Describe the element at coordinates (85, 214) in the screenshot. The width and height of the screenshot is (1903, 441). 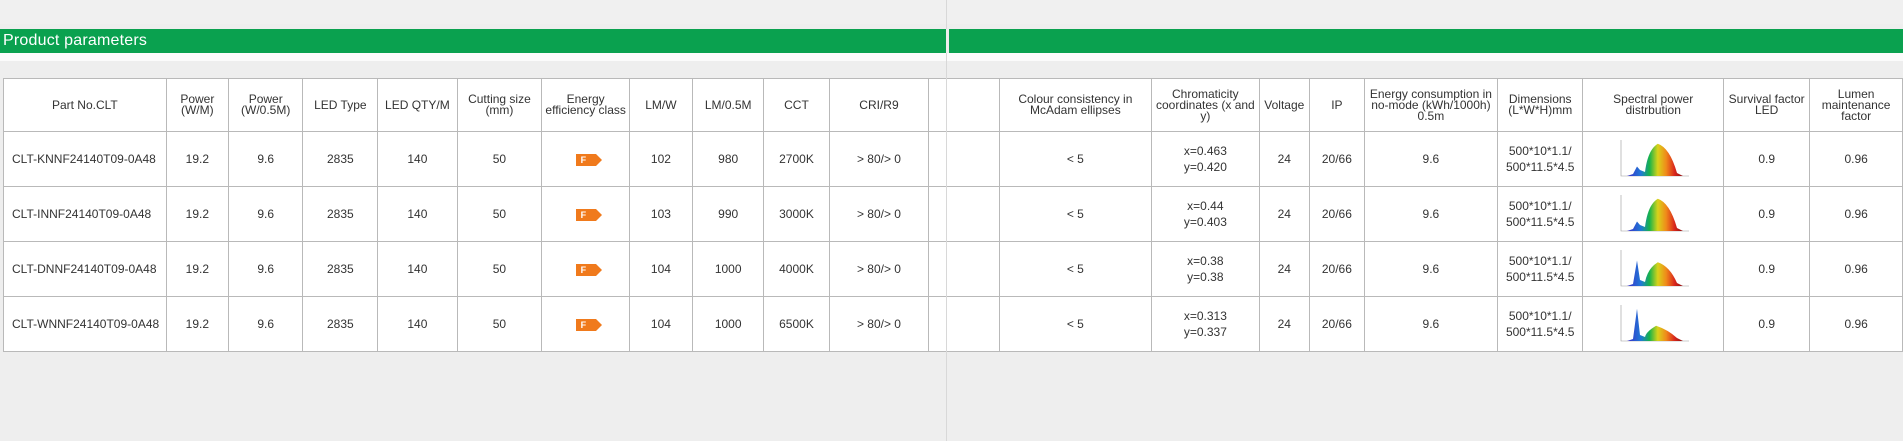
I see `table-cell-part: CLT-INNF24140T09-0A48` at that location.